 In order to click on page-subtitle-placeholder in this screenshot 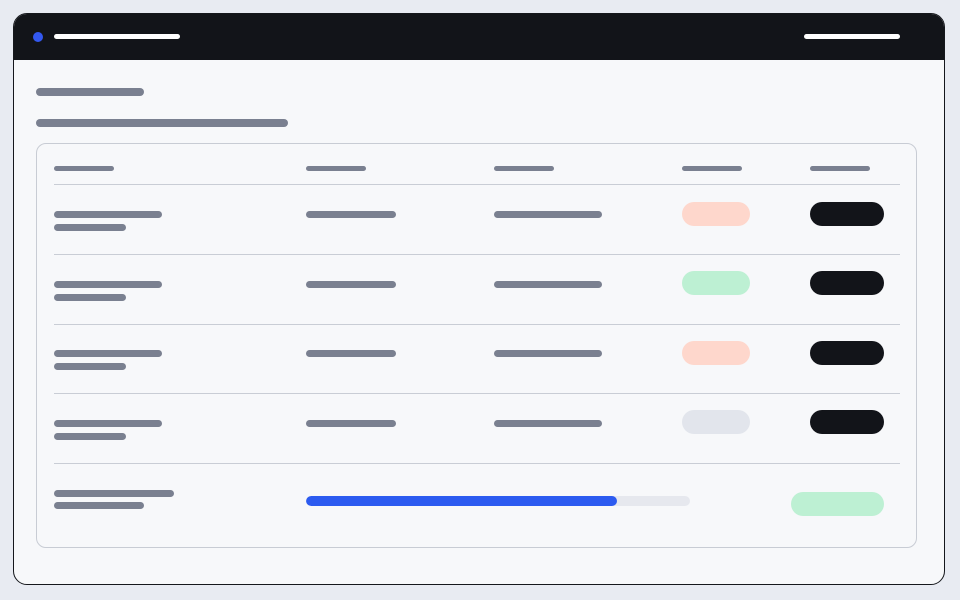, I will do `click(162, 123)`.